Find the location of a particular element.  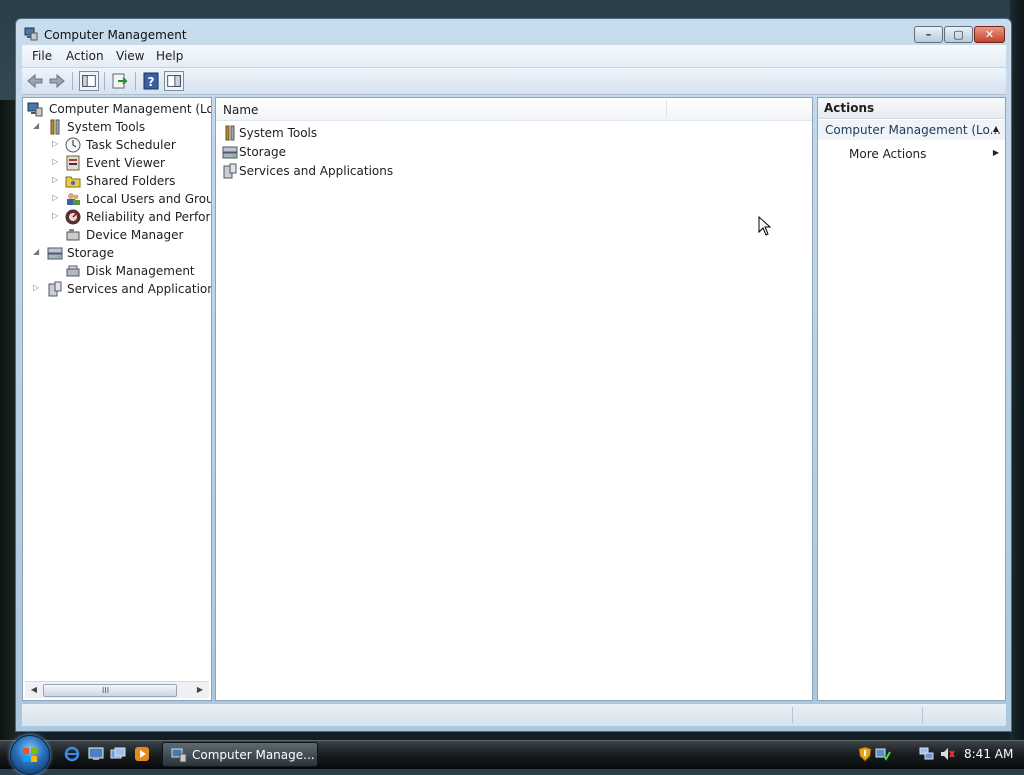

disk-management-icon is located at coordinates (73, 271).